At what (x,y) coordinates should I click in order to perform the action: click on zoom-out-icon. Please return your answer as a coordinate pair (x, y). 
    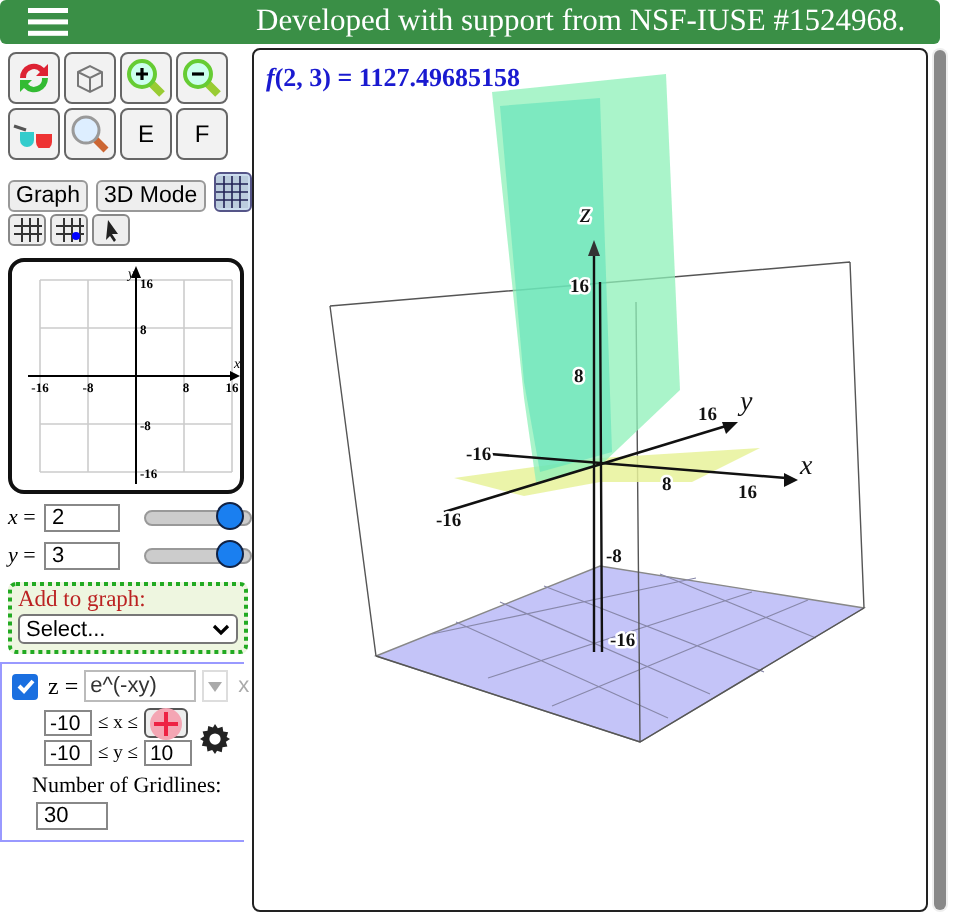
    Looking at the image, I should click on (202, 78).